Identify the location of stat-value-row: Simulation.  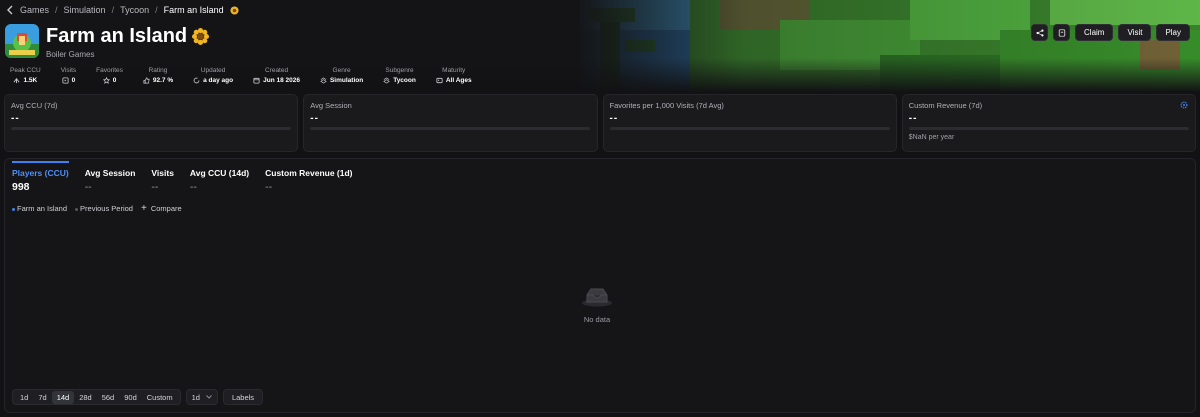
(341, 80).